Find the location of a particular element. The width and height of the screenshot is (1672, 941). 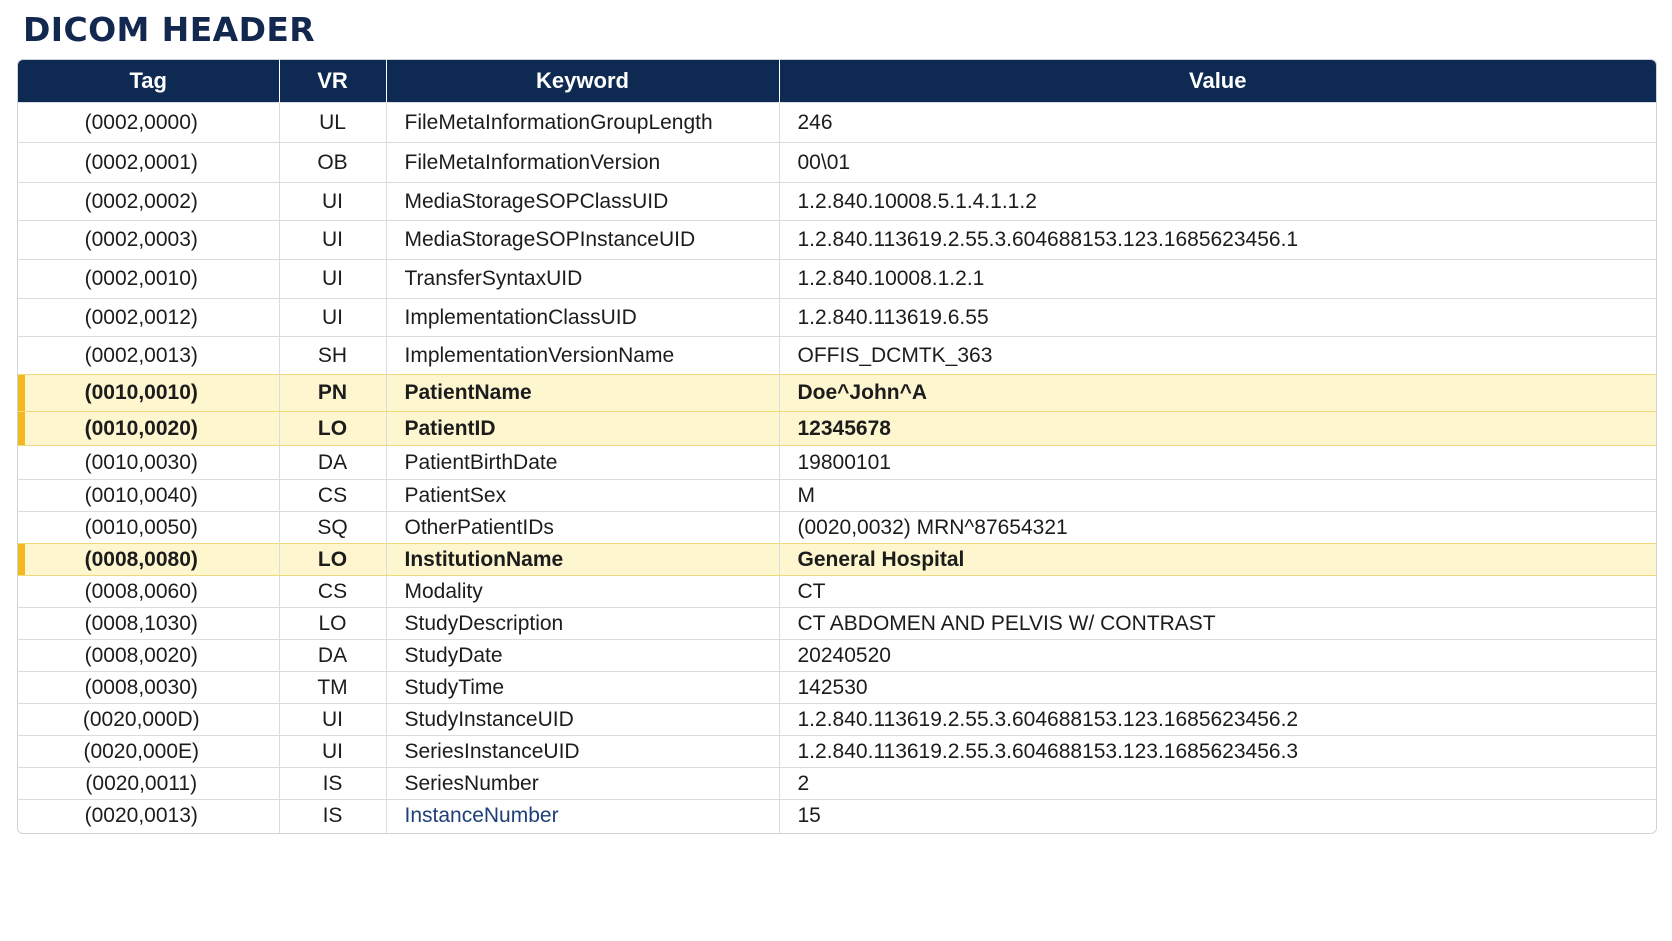

tag-cell: (0002,0013) is located at coordinates (149, 355).